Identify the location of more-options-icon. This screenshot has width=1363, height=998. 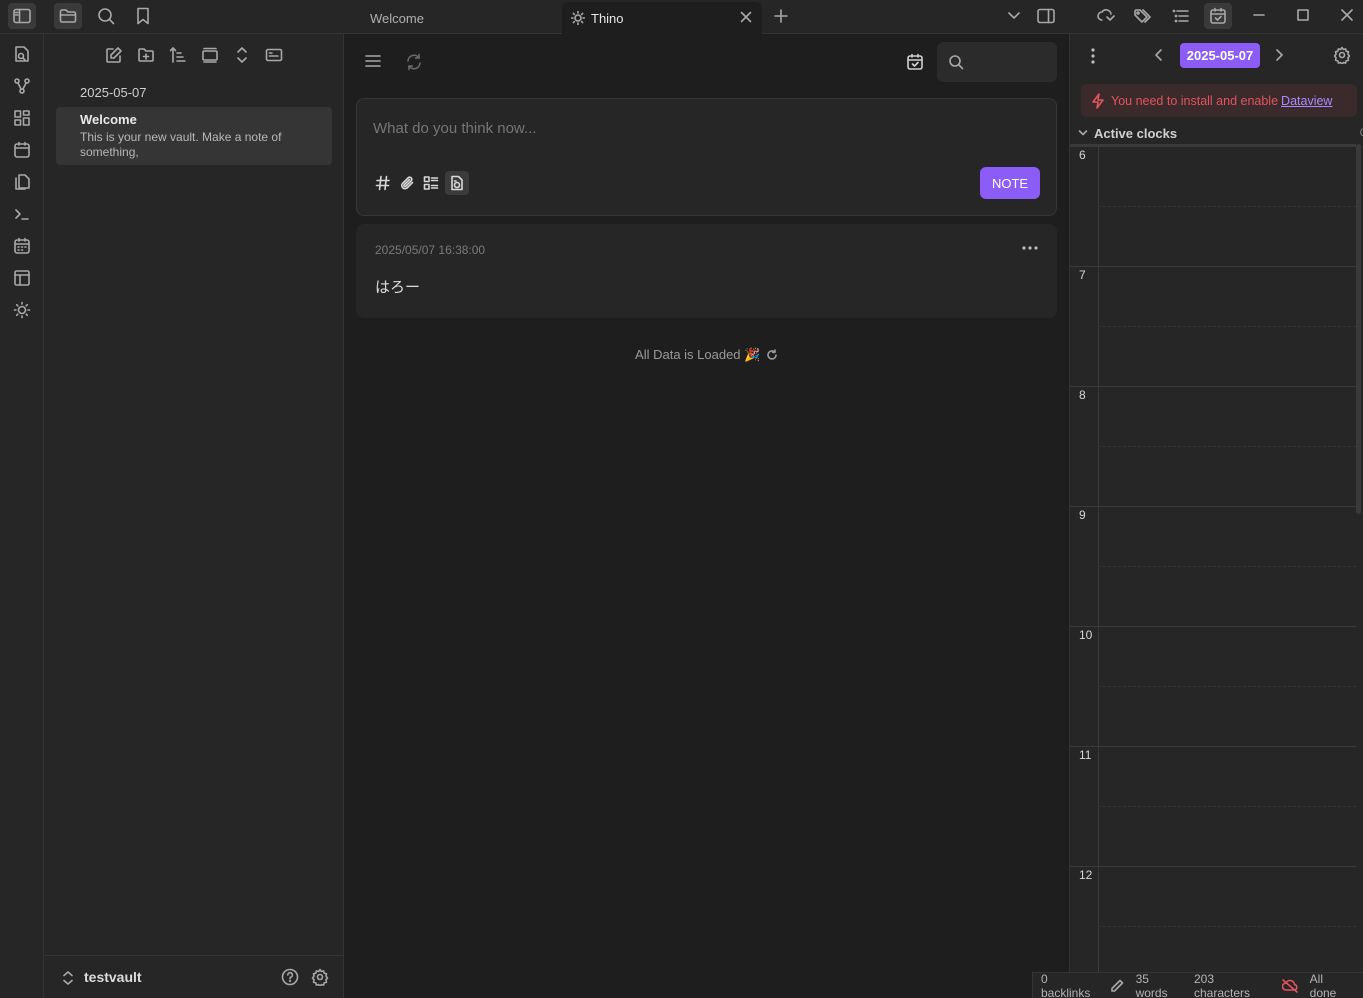
(1030, 248).